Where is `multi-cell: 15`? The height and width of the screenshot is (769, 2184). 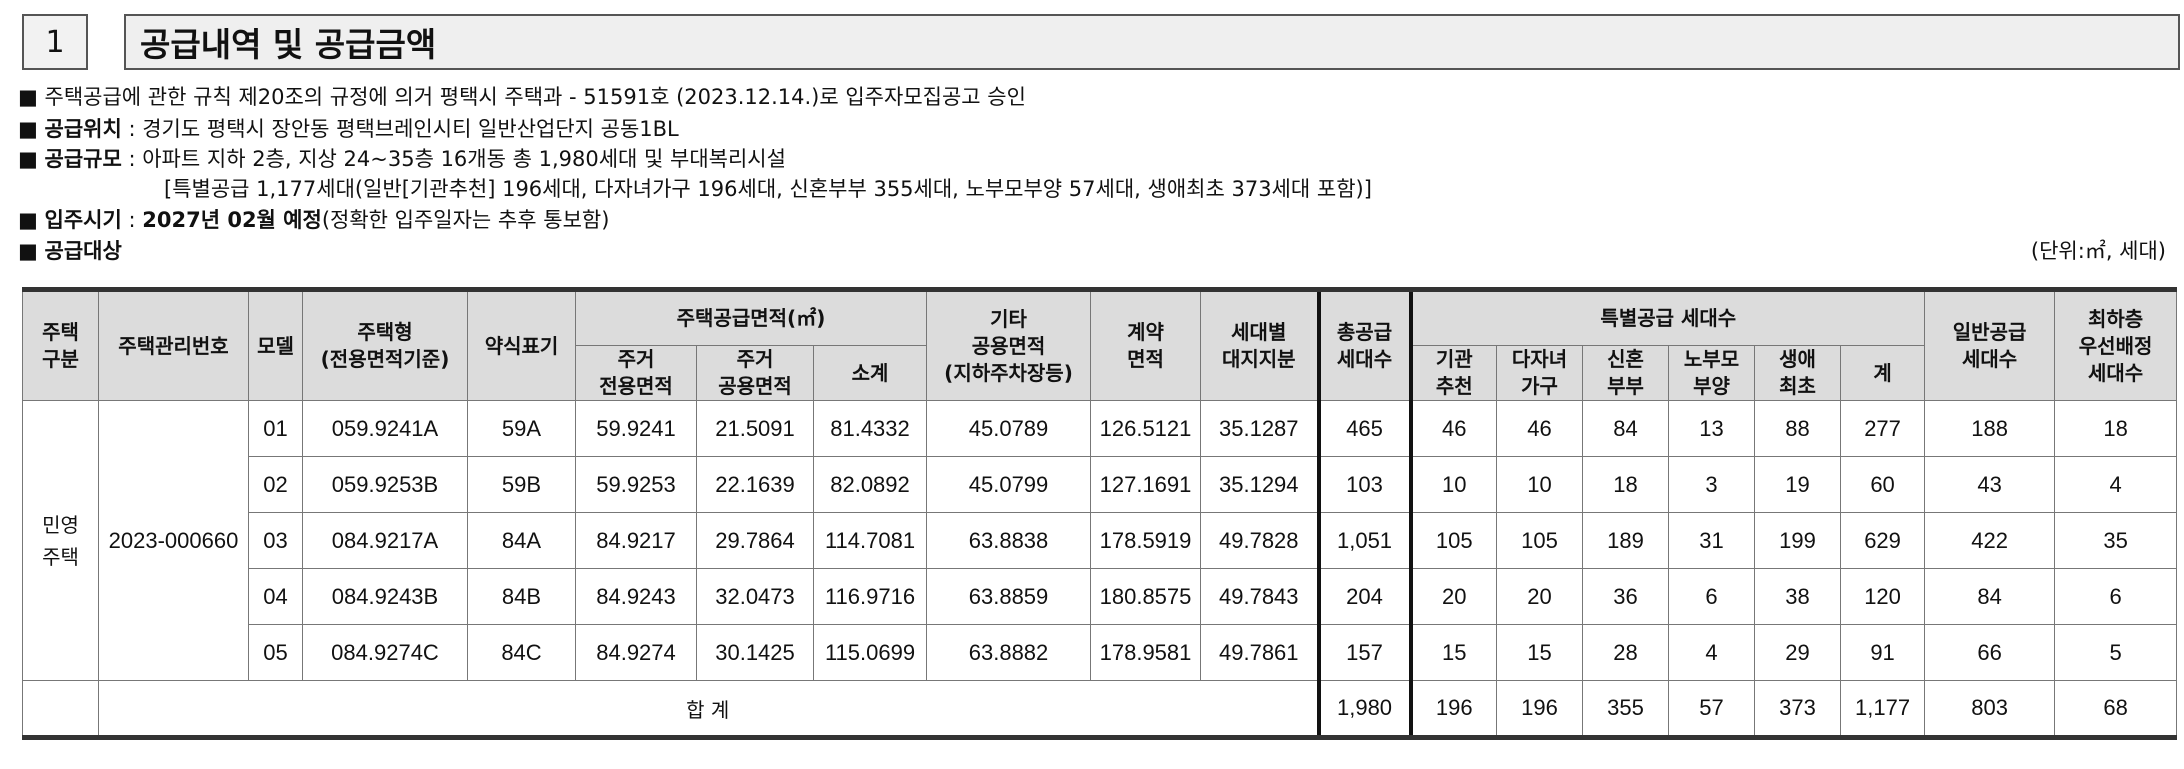
multi-cell: 15 is located at coordinates (1540, 652).